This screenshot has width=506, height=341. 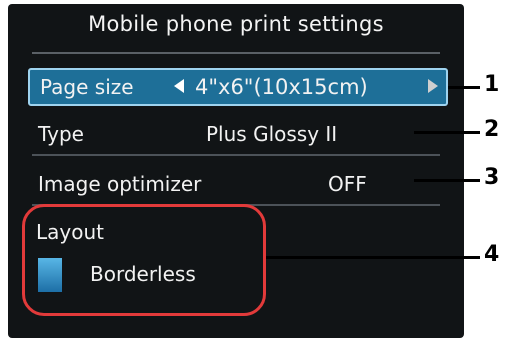 I want to click on setting-label-type: Type, so click(x=61, y=134).